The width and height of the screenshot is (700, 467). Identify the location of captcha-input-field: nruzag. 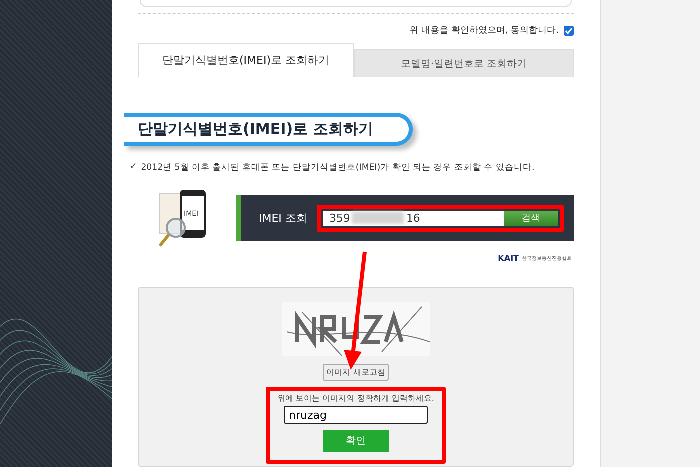
(356, 415).